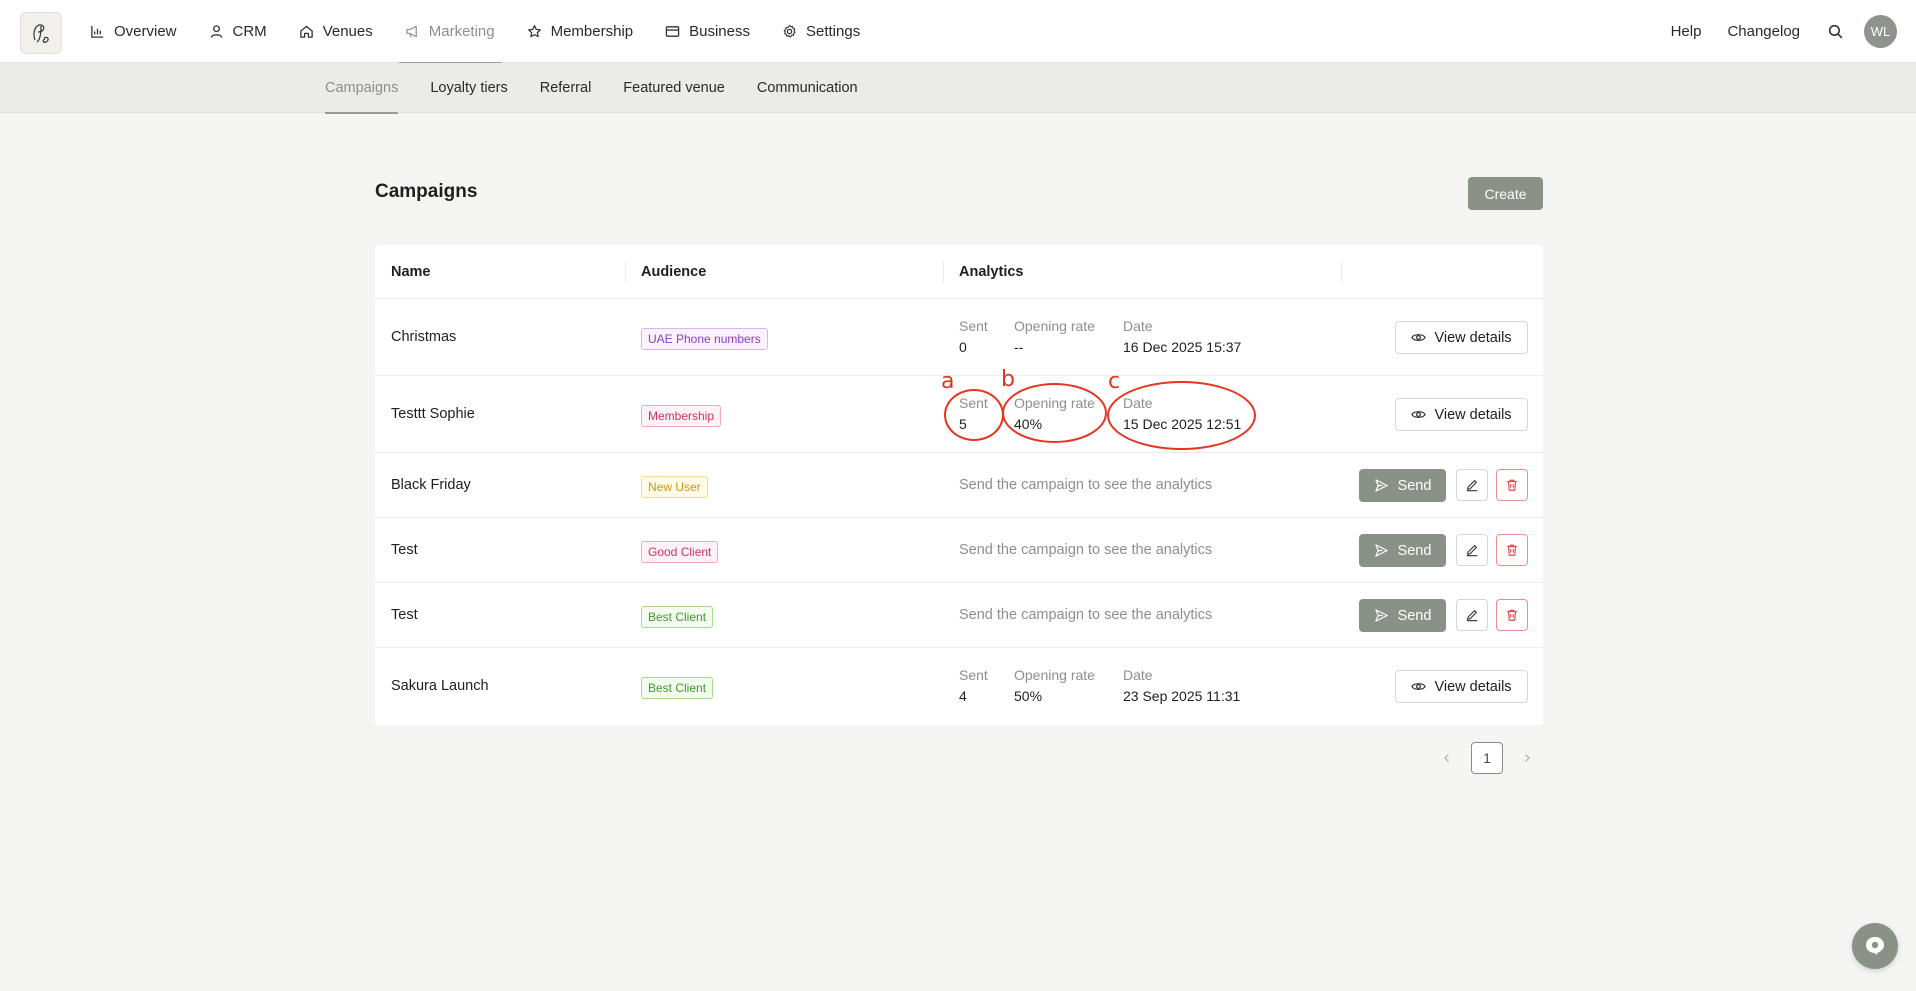  I want to click on analytics-opening-rate: Opening rate 40%, so click(1054, 416).